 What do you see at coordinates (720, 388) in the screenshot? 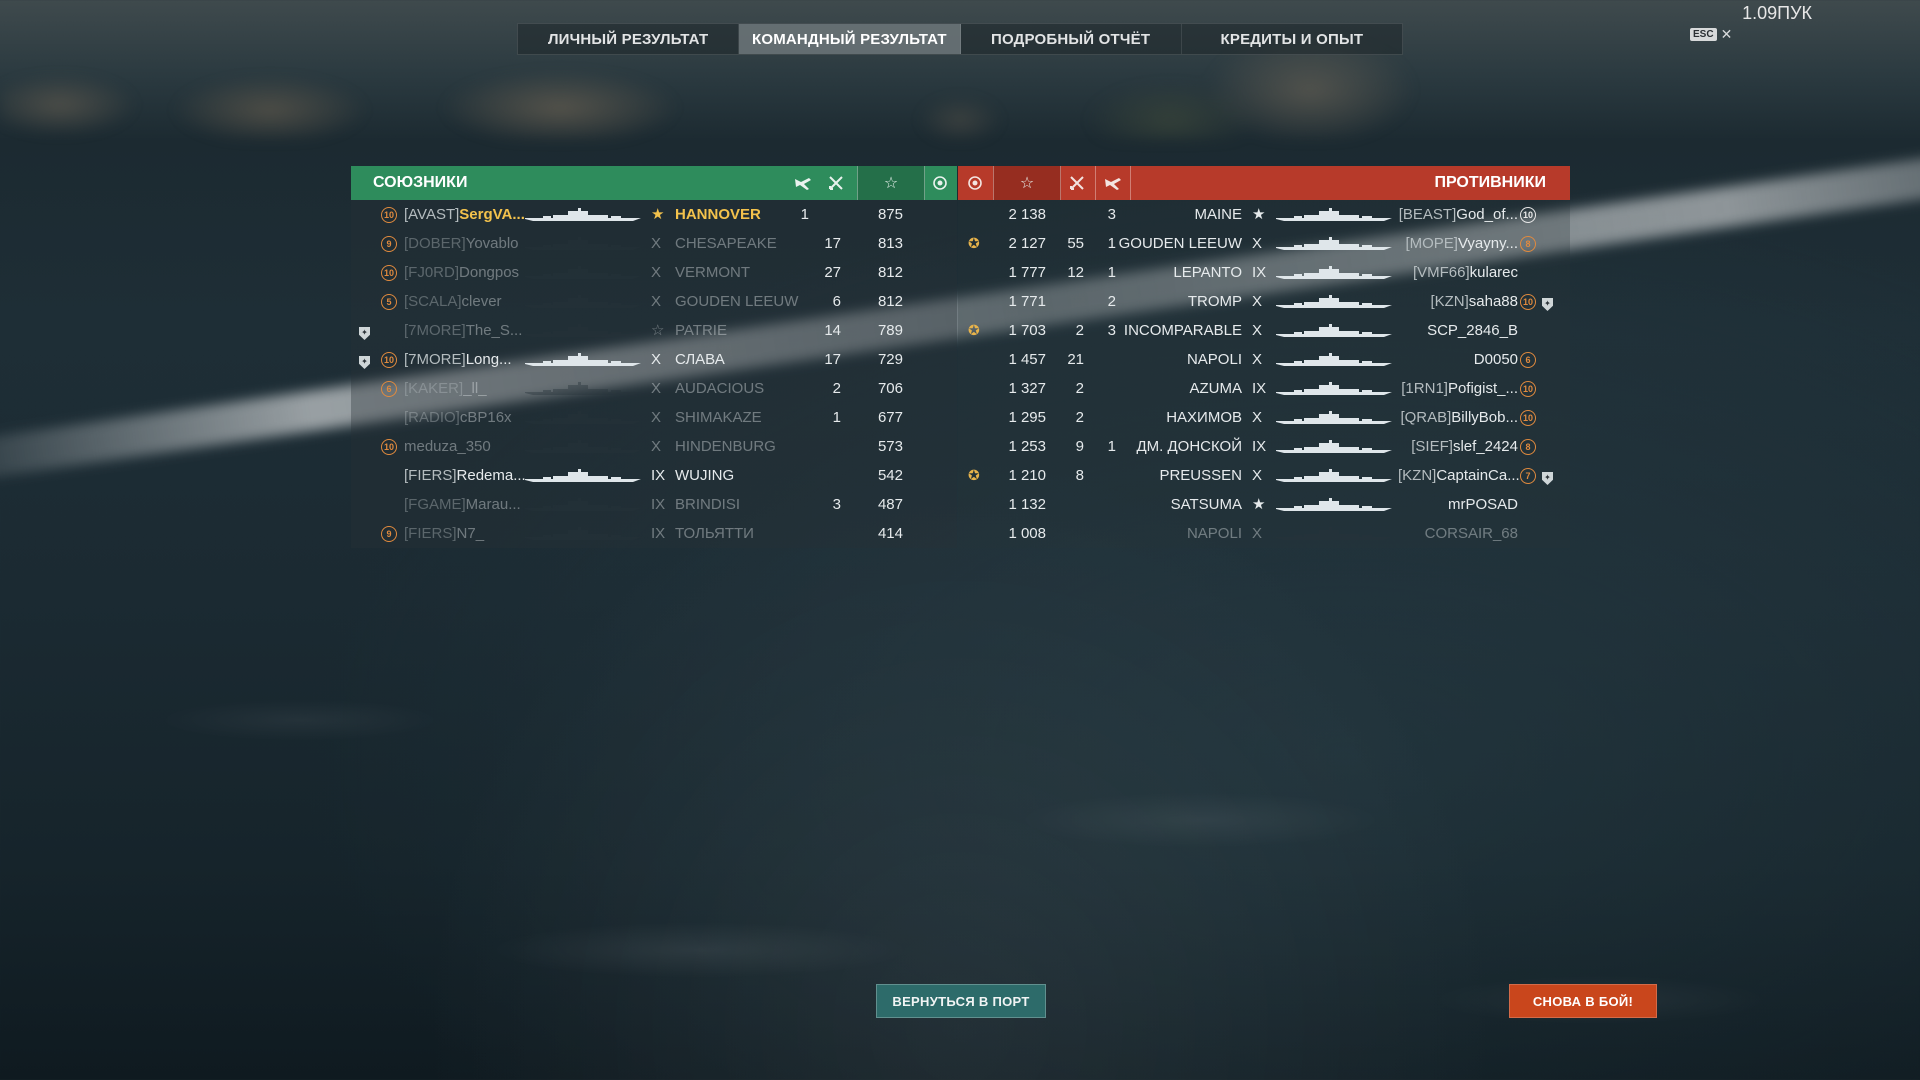
I see `ship-name: AUDACIOUS` at bounding box center [720, 388].